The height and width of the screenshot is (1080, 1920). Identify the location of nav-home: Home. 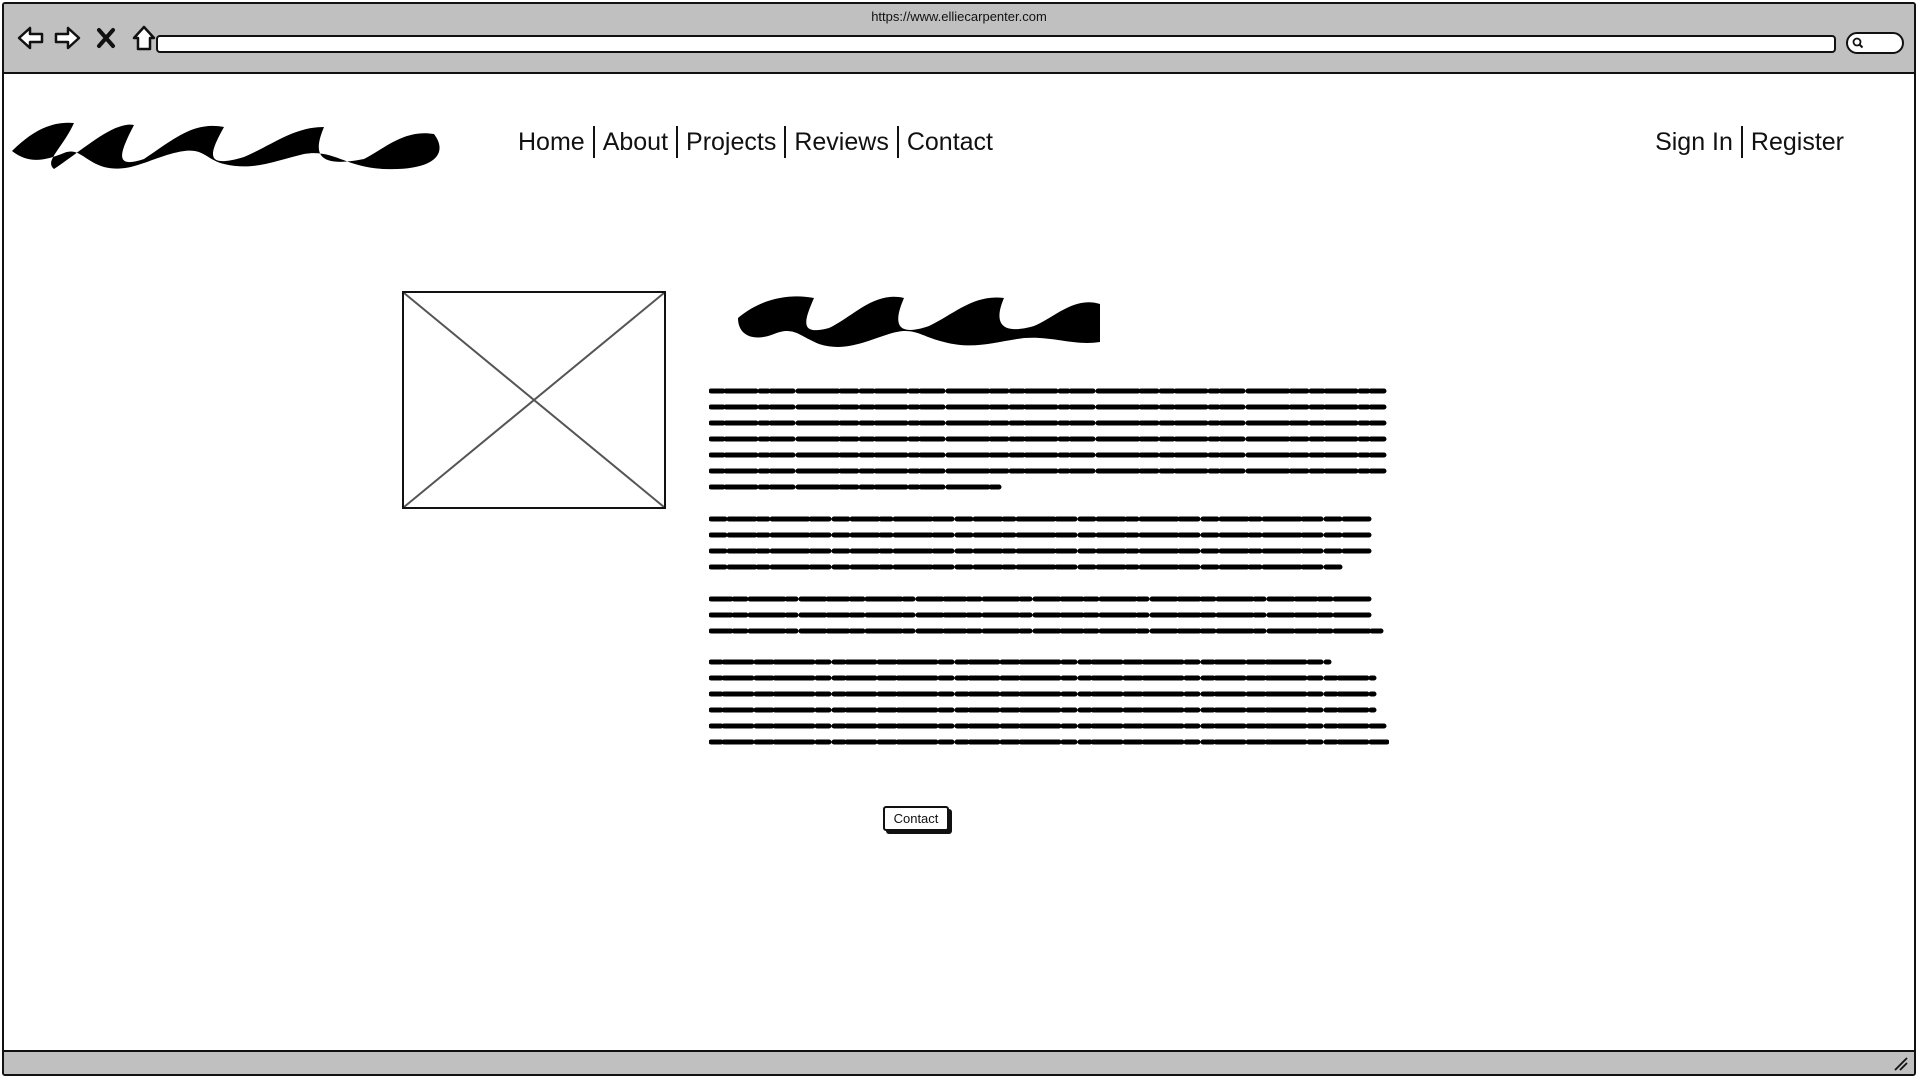
(551, 142).